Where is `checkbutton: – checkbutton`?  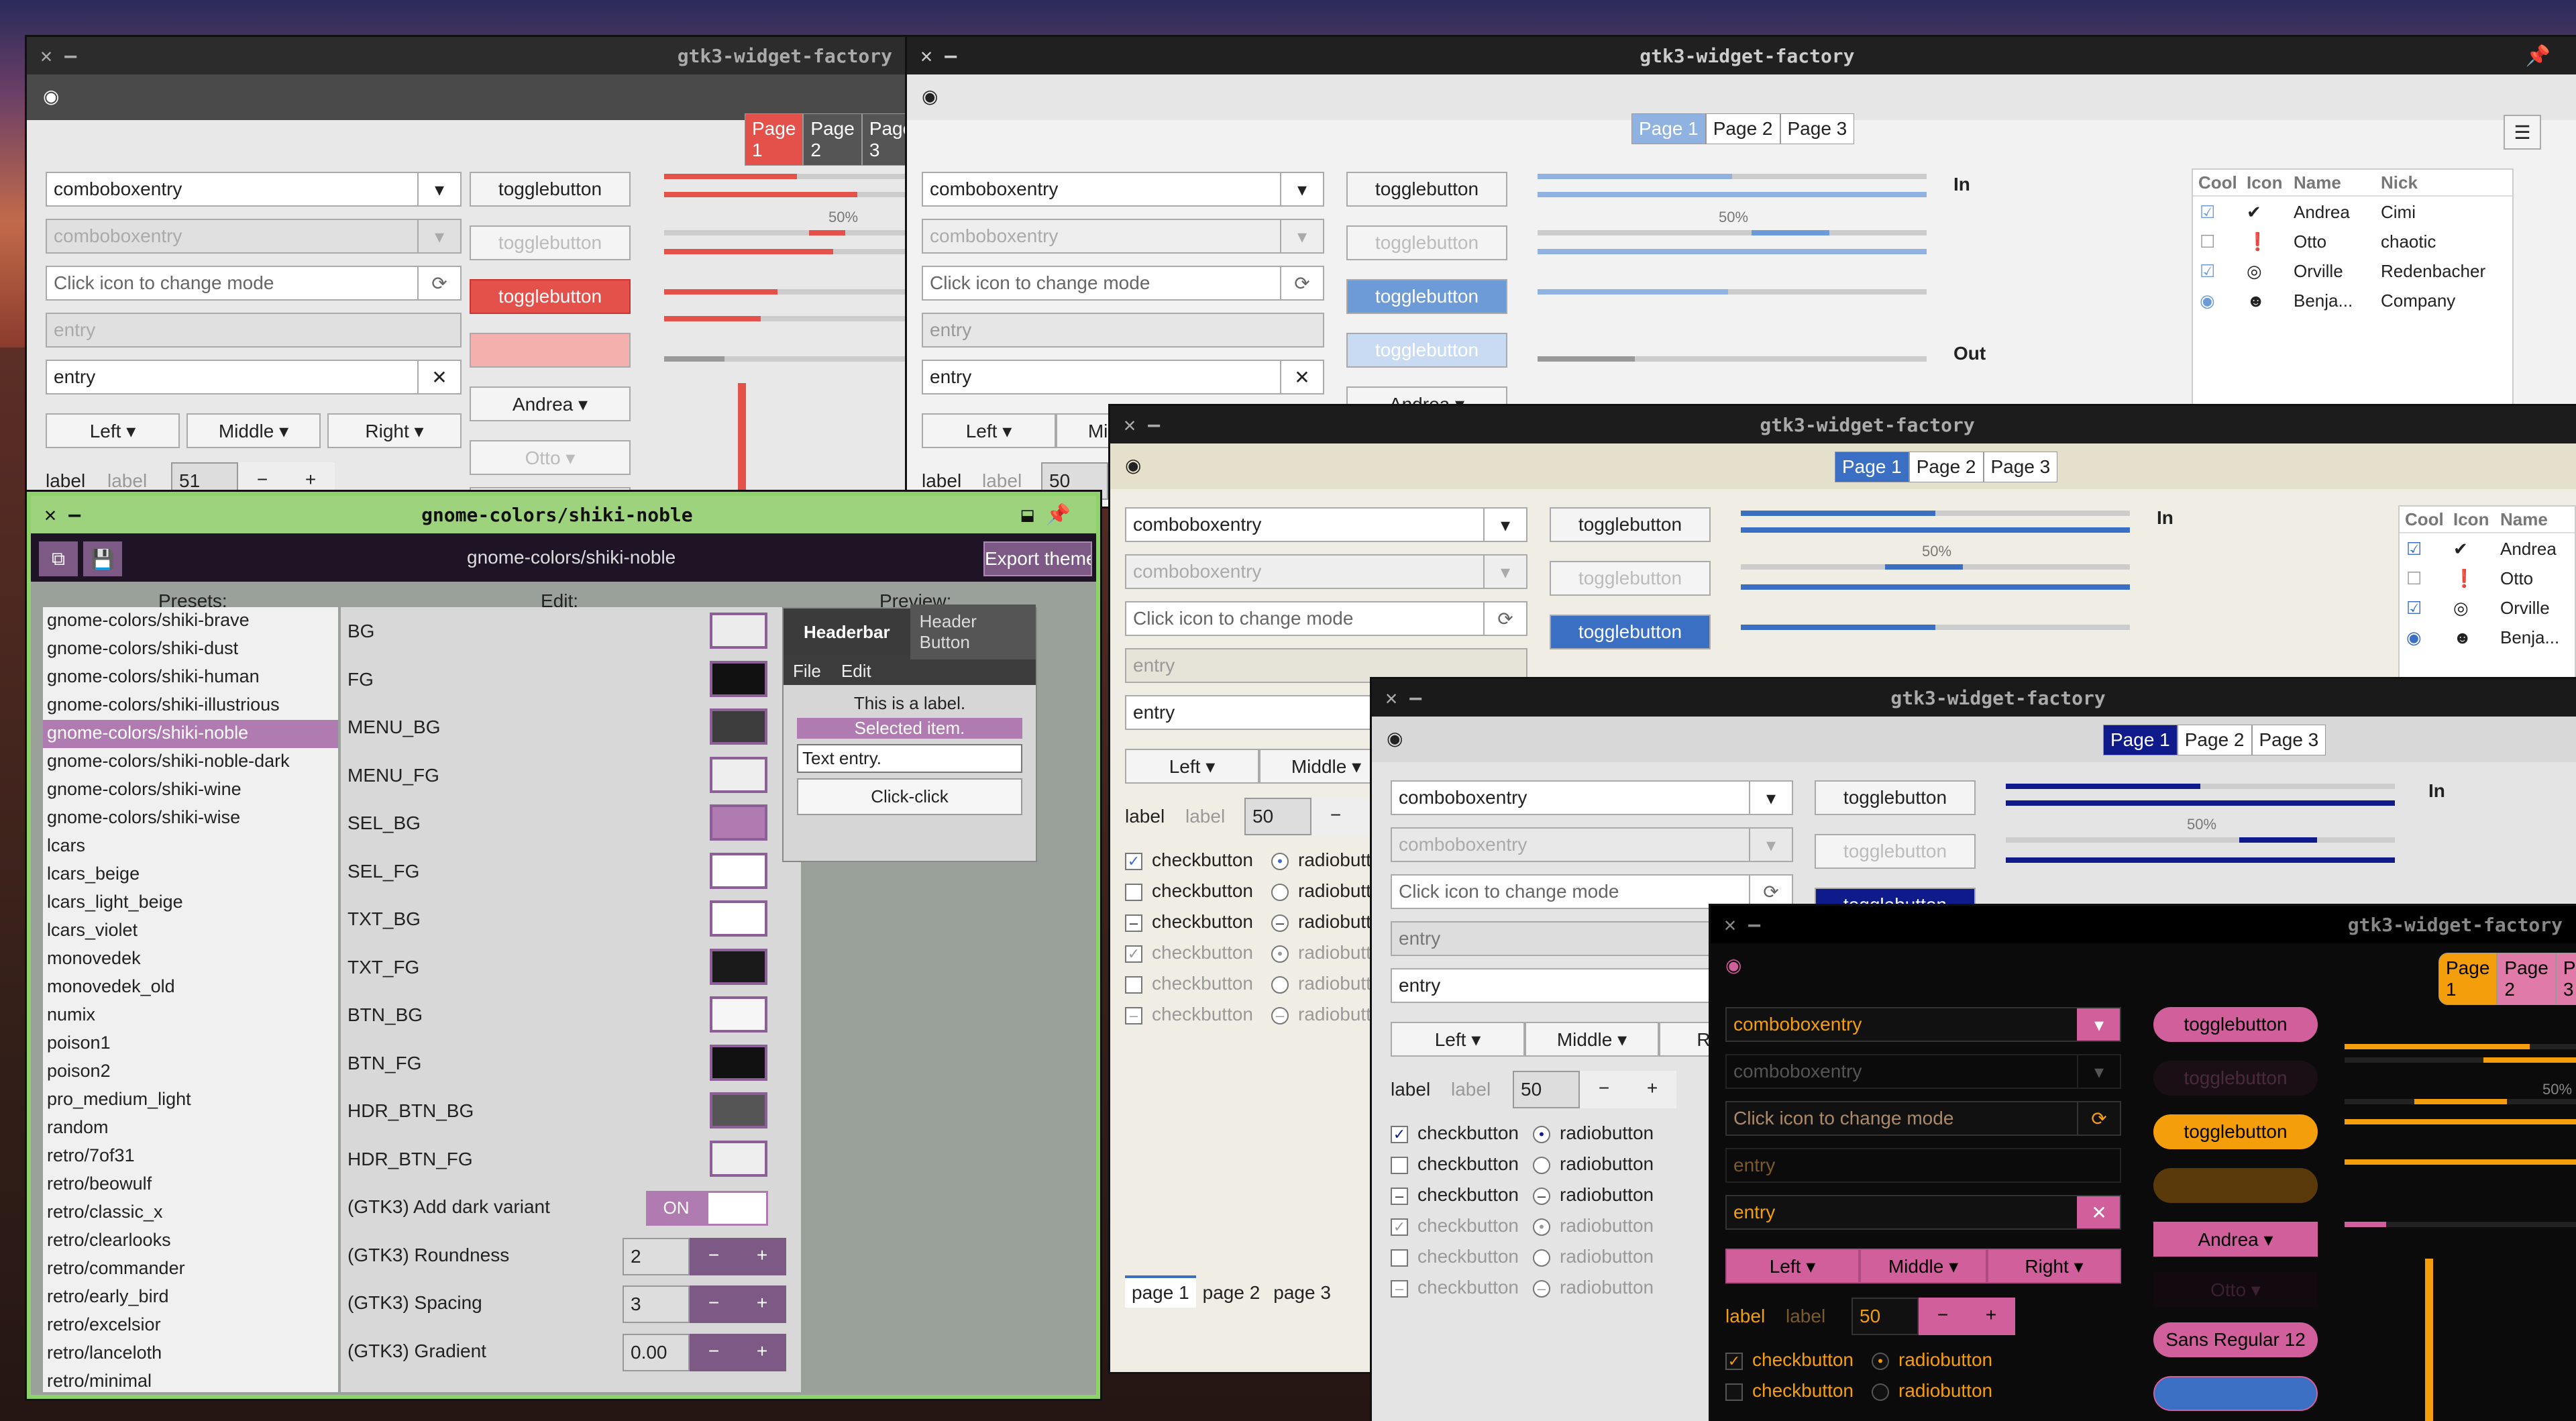 checkbutton: – checkbutton is located at coordinates (1189, 922).